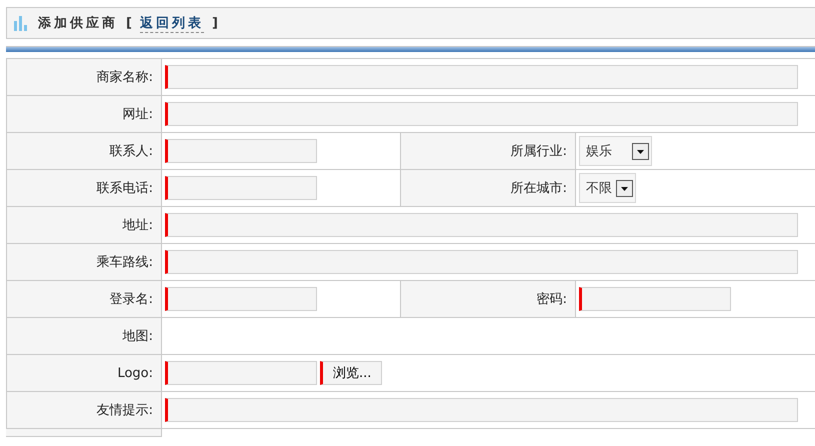 This screenshot has height=446, width=815. What do you see at coordinates (129, 23) in the screenshot?
I see `bracket: [` at bounding box center [129, 23].